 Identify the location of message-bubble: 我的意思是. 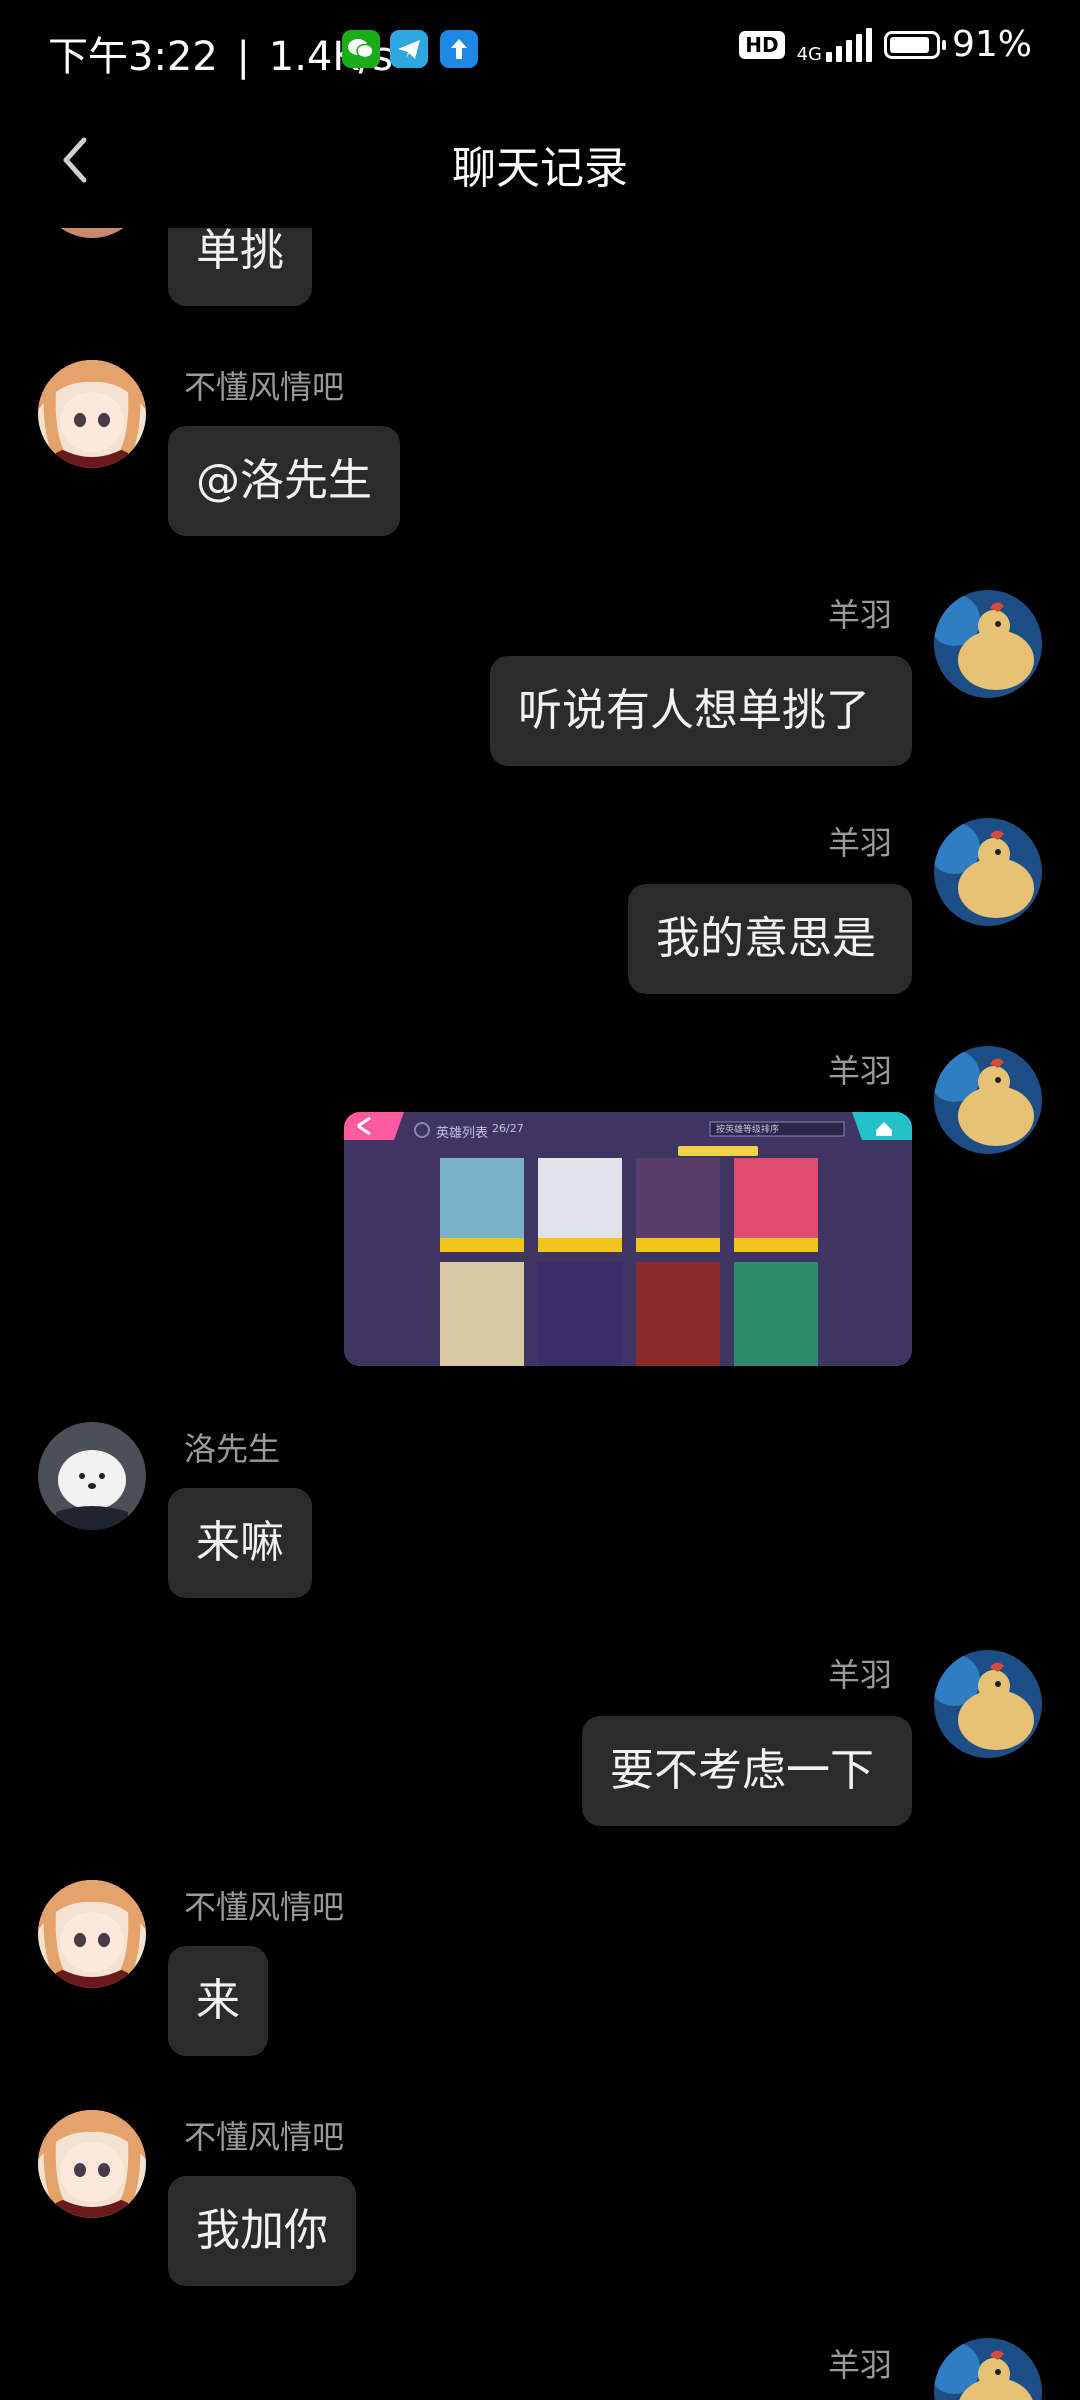
(770, 939).